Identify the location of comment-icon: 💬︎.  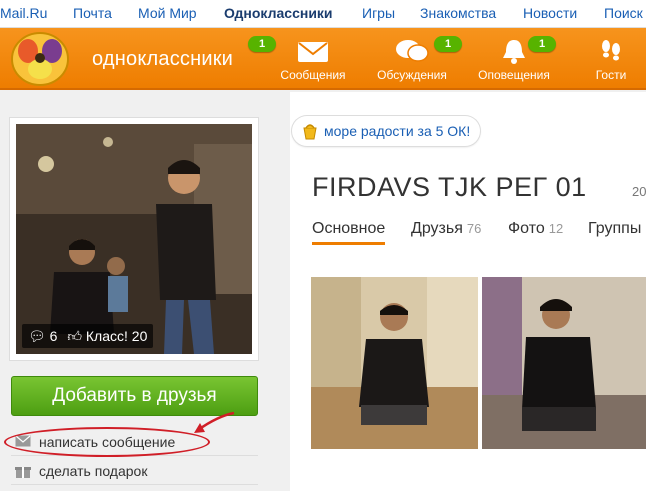
(37, 336).